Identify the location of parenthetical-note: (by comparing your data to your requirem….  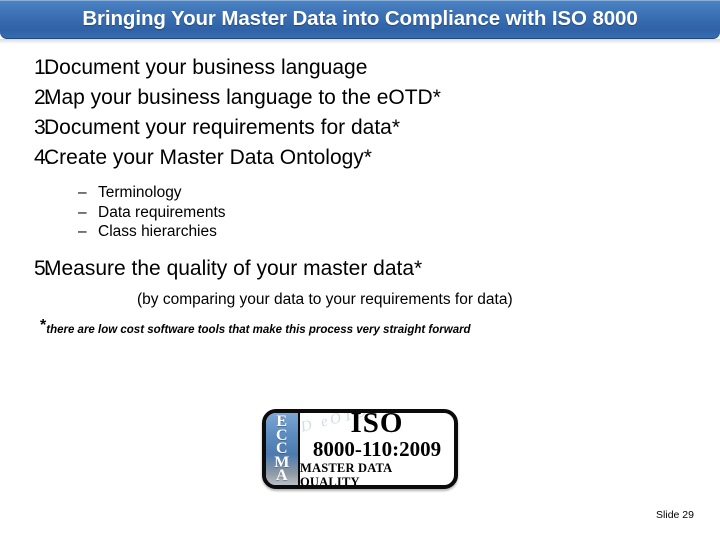
(325, 299).